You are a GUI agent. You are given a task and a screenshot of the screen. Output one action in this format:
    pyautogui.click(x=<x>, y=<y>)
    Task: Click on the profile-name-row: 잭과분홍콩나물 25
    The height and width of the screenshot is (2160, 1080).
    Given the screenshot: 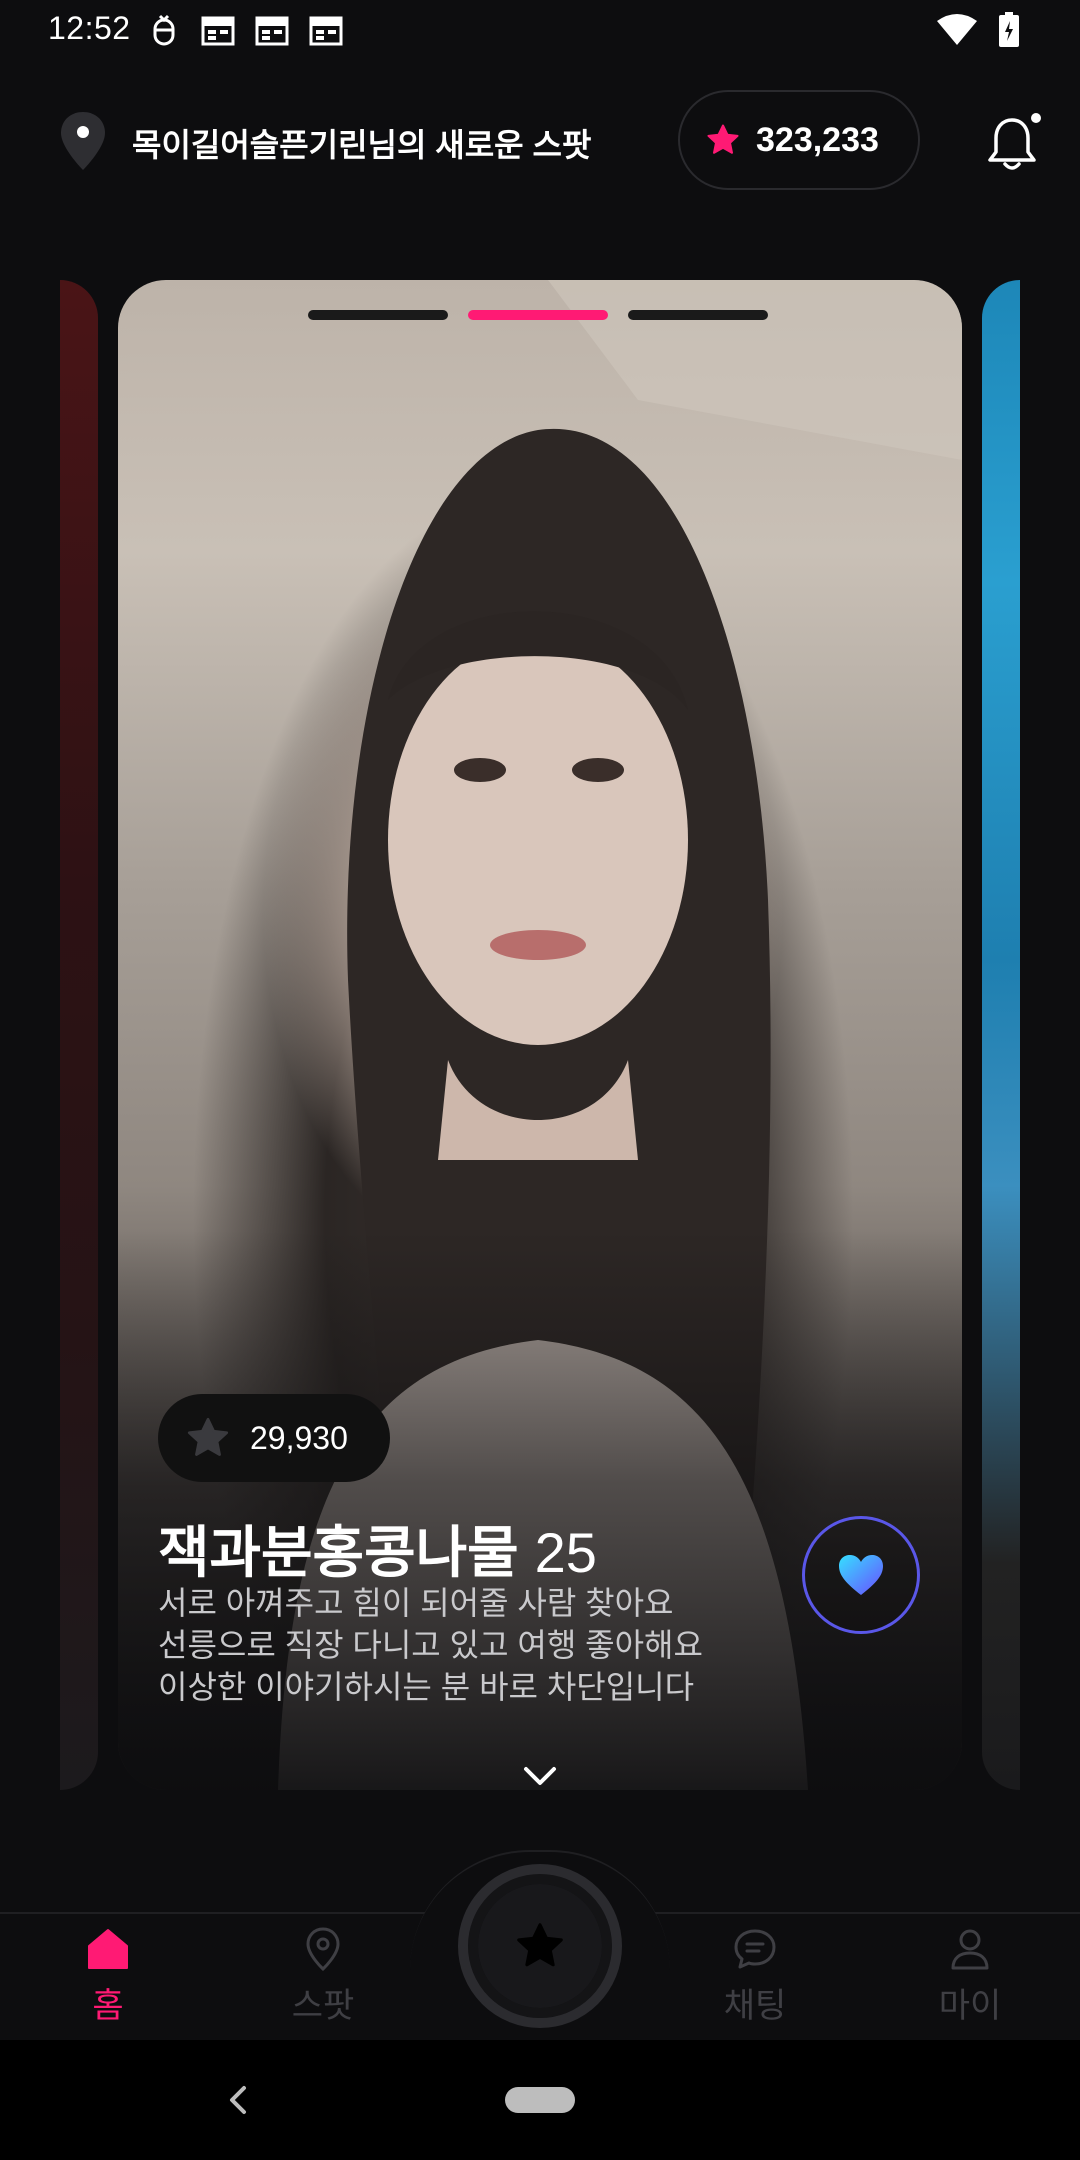 What is the action you would take?
    pyautogui.click(x=377, y=1548)
    